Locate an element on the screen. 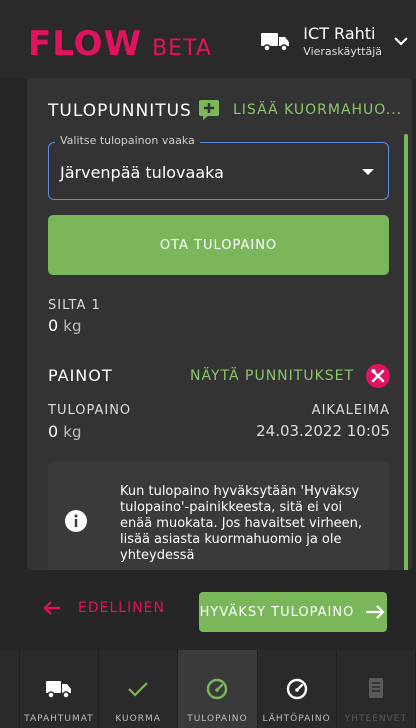 The width and height of the screenshot is (416, 728). arrival-weight-unit: kg is located at coordinates (72, 432).